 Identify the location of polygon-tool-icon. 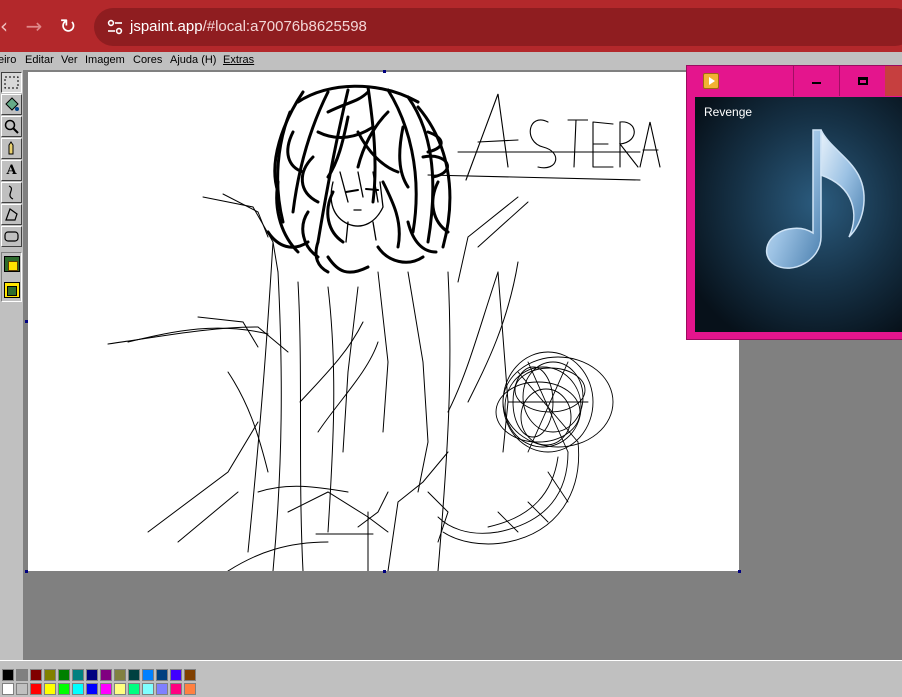
(11, 214).